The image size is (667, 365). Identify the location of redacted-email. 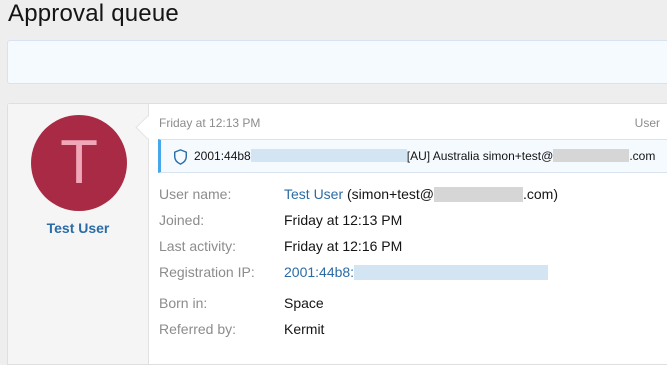
(591, 155).